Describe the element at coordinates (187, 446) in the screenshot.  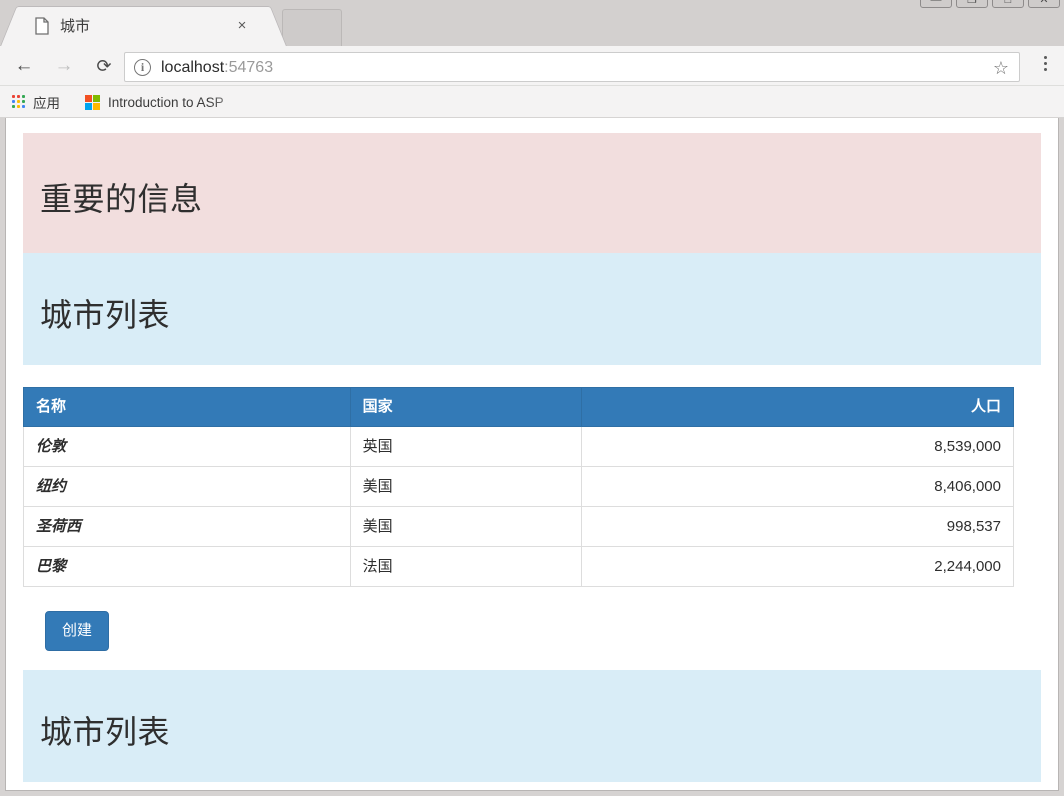
I see `cell-city-name: 伦敦` at that location.